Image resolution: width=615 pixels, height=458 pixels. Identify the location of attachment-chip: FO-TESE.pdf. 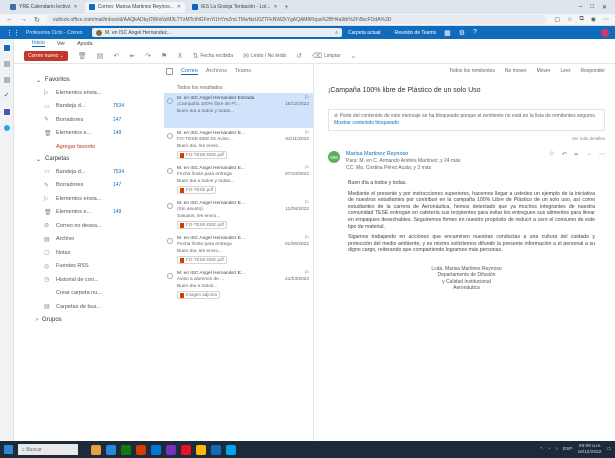
(197, 190).